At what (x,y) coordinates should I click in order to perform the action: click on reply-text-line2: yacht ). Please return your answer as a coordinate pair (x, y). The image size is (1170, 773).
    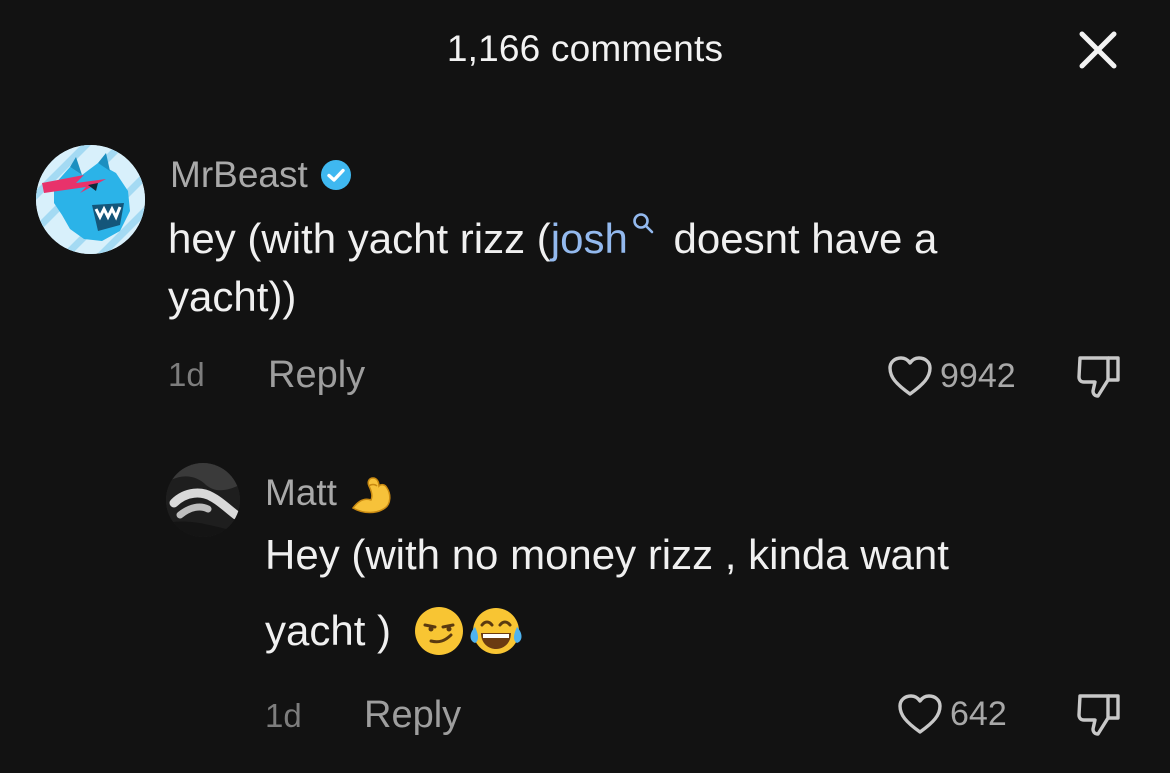
    Looking at the image, I should click on (334, 630).